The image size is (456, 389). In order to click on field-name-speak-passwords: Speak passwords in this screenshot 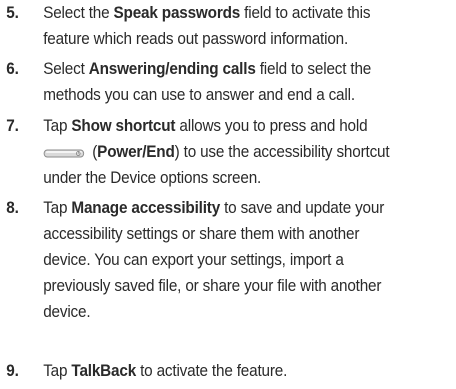, I will do `click(177, 12)`.